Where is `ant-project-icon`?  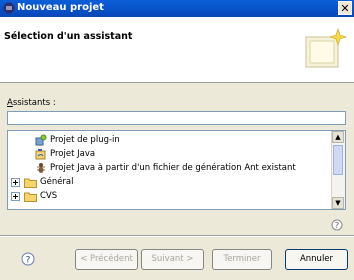 ant-project-icon is located at coordinates (41, 168).